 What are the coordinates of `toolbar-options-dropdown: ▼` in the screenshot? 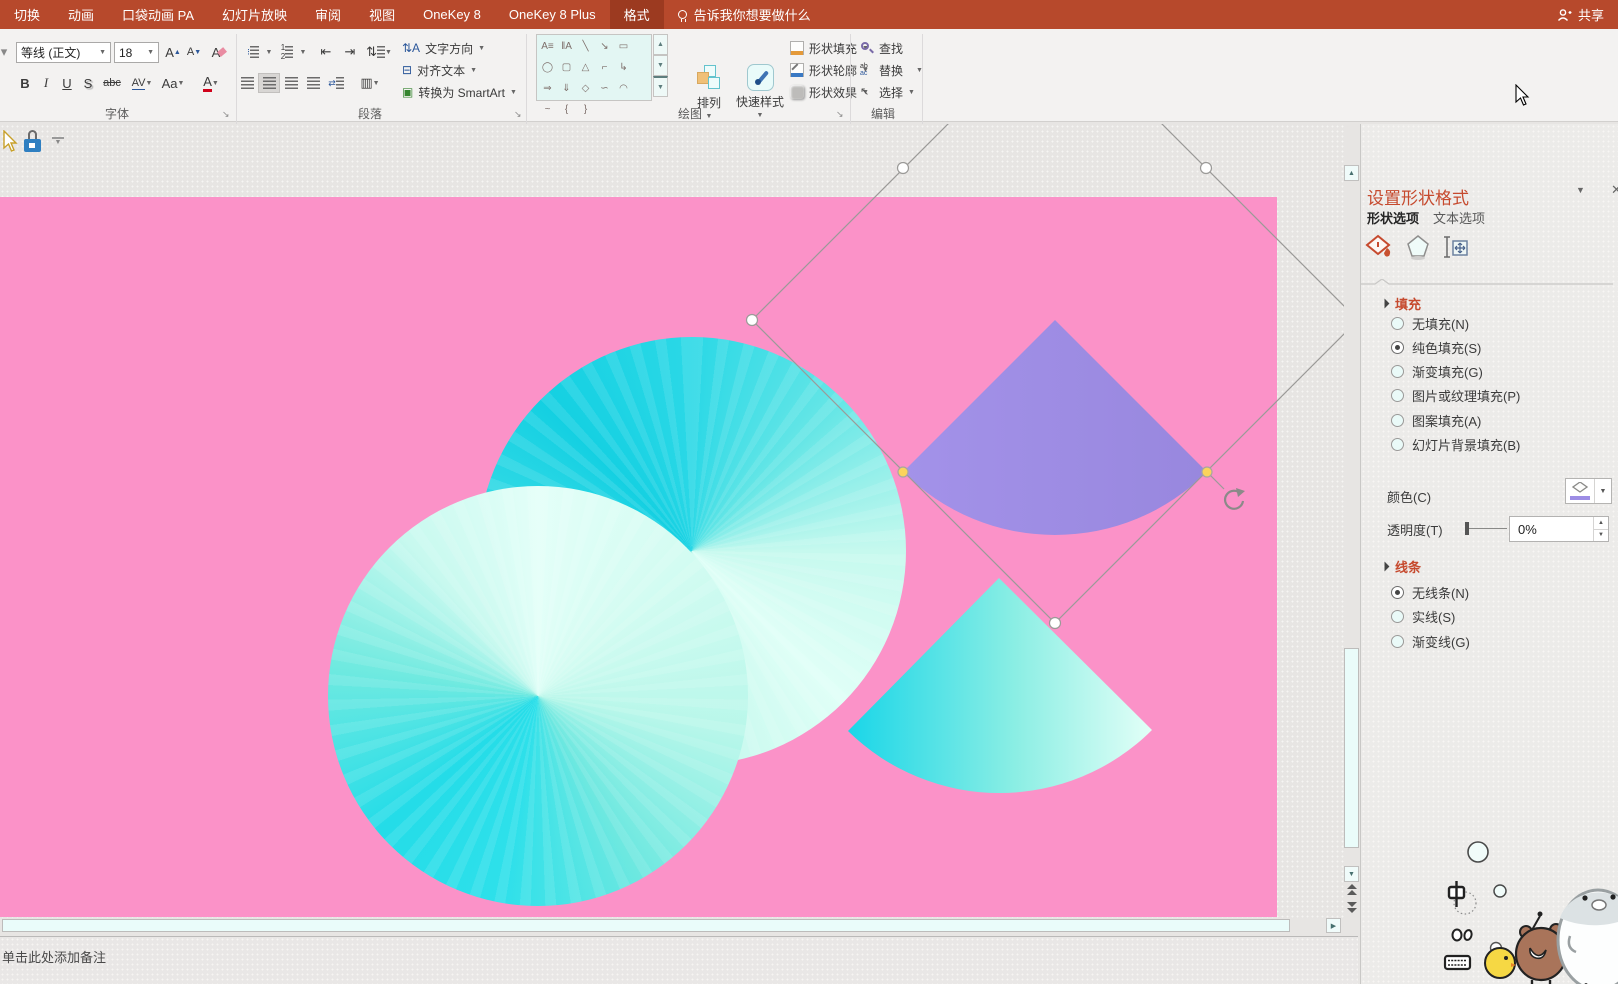 It's located at (58, 141).